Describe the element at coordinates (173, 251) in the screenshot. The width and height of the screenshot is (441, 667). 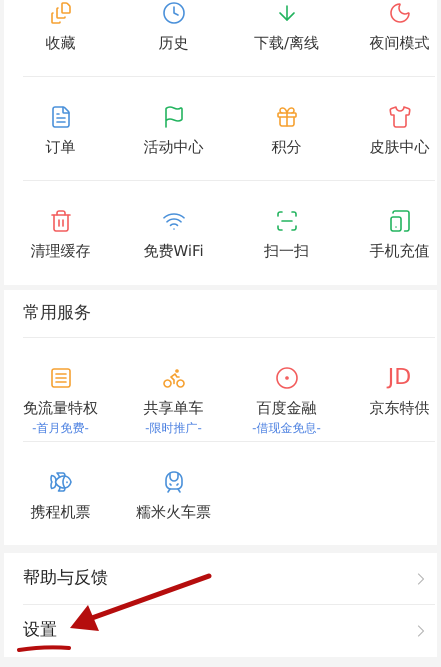
I see `tool-label: 免费WiFi` at that location.